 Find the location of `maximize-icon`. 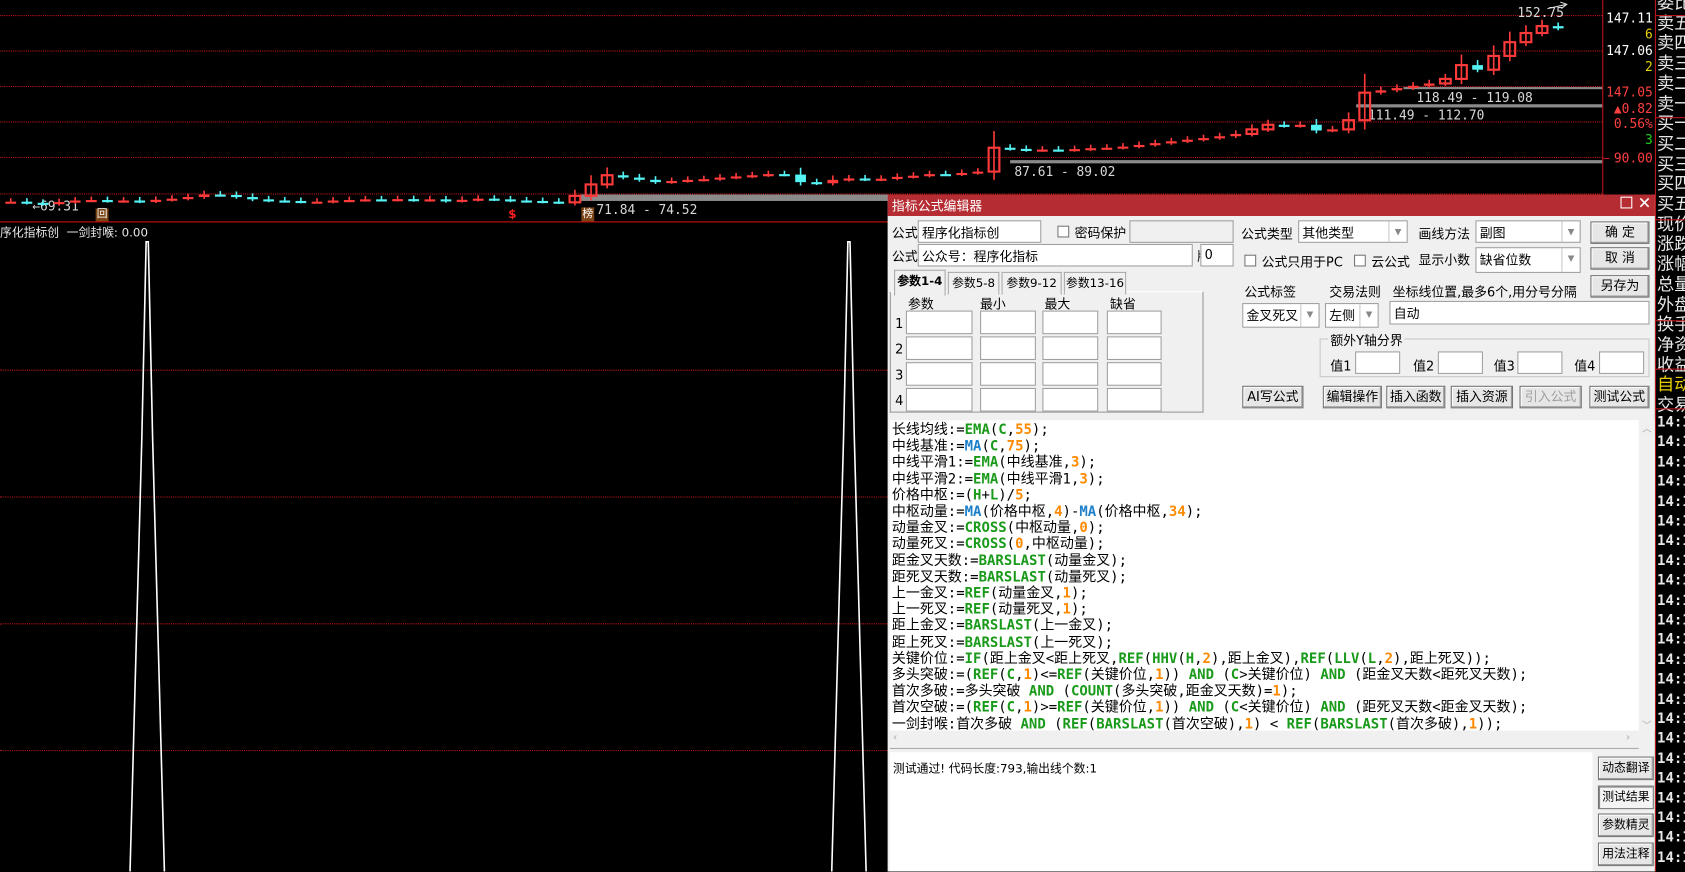

maximize-icon is located at coordinates (1626, 202).